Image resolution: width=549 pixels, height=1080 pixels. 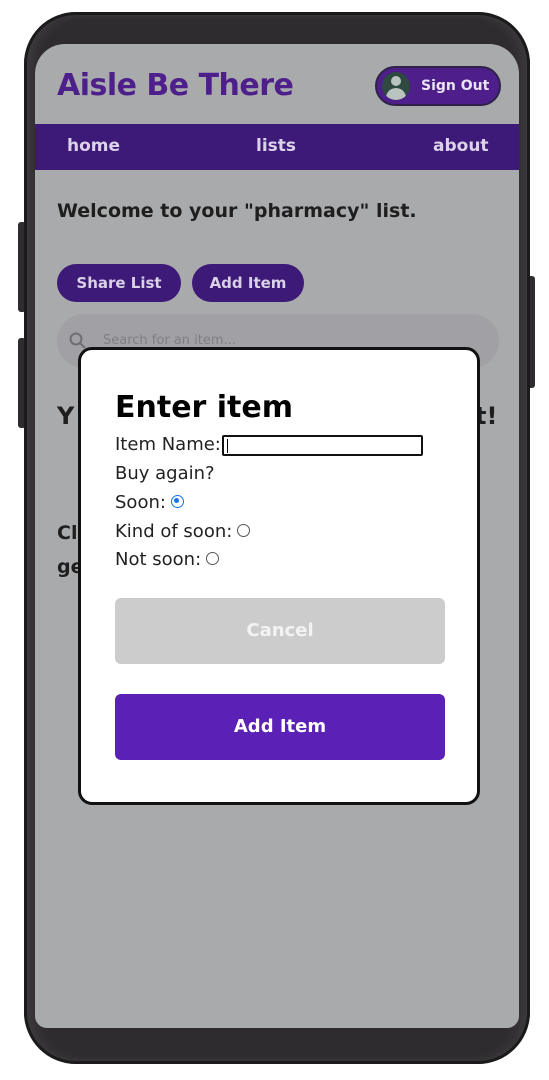 What do you see at coordinates (177, 501) in the screenshot?
I see `radio-soon` at bounding box center [177, 501].